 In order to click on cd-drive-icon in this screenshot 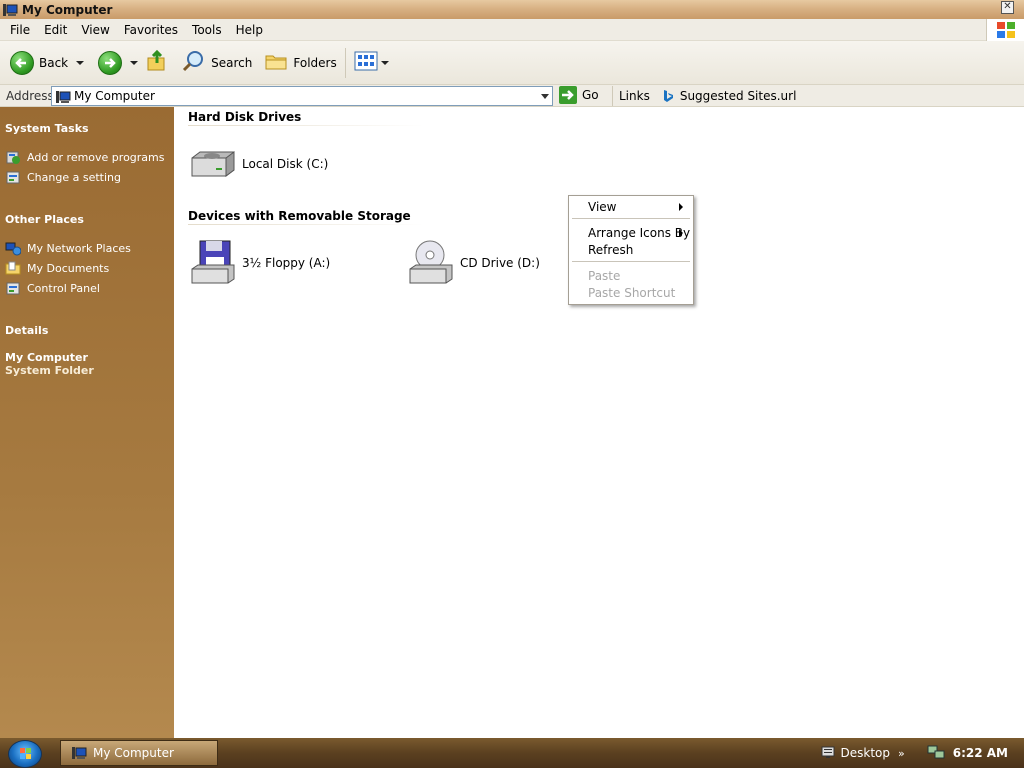, I will do `click(431, 263)`.